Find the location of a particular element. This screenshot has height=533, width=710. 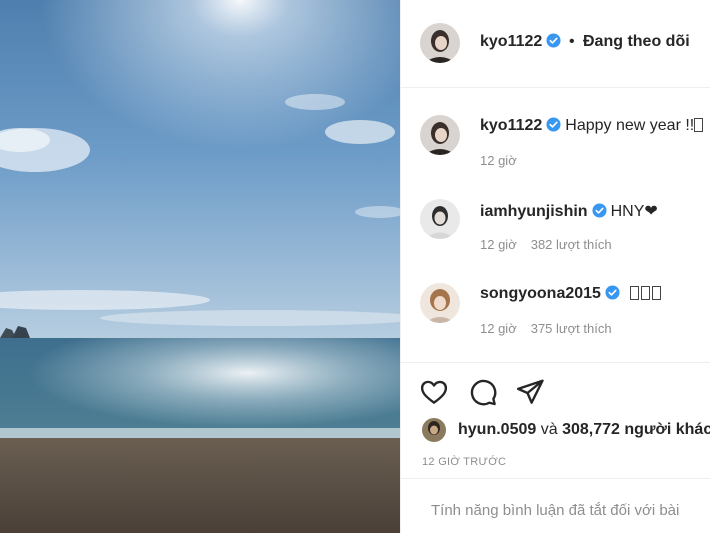

comment-text: songyoona2015 is located at coordinates (571, 294).